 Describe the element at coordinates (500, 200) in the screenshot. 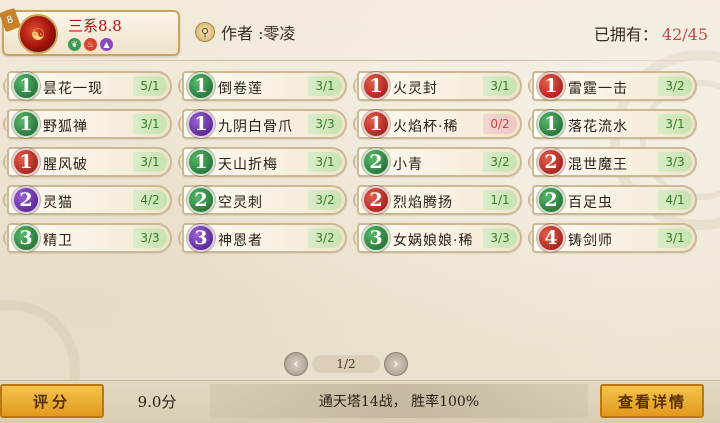

I see `card-quantity: 1/1` at that location.